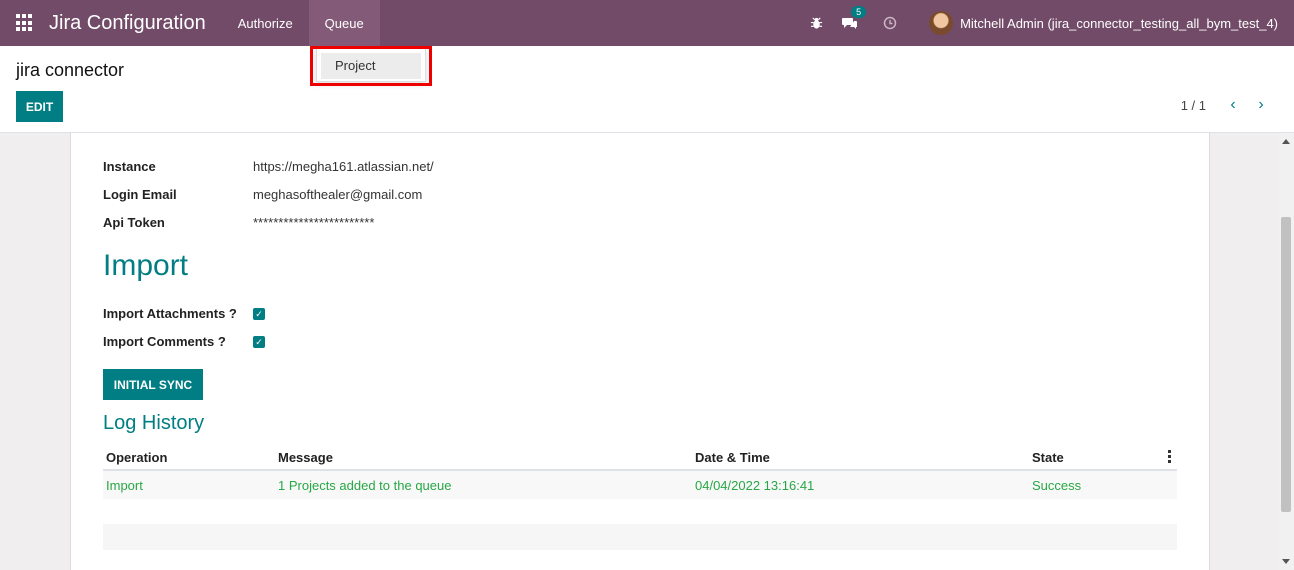 Image resolution: width=1294 pixels, height=570 pixels. I want to click on login-email-field: meghasofthealer@gmail.com, so click(338, 194).